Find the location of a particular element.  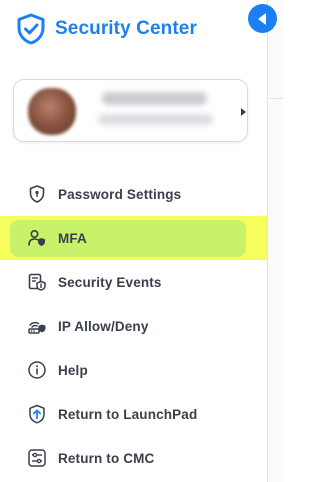

log-shield-icon is located at coordinates (37, 282).